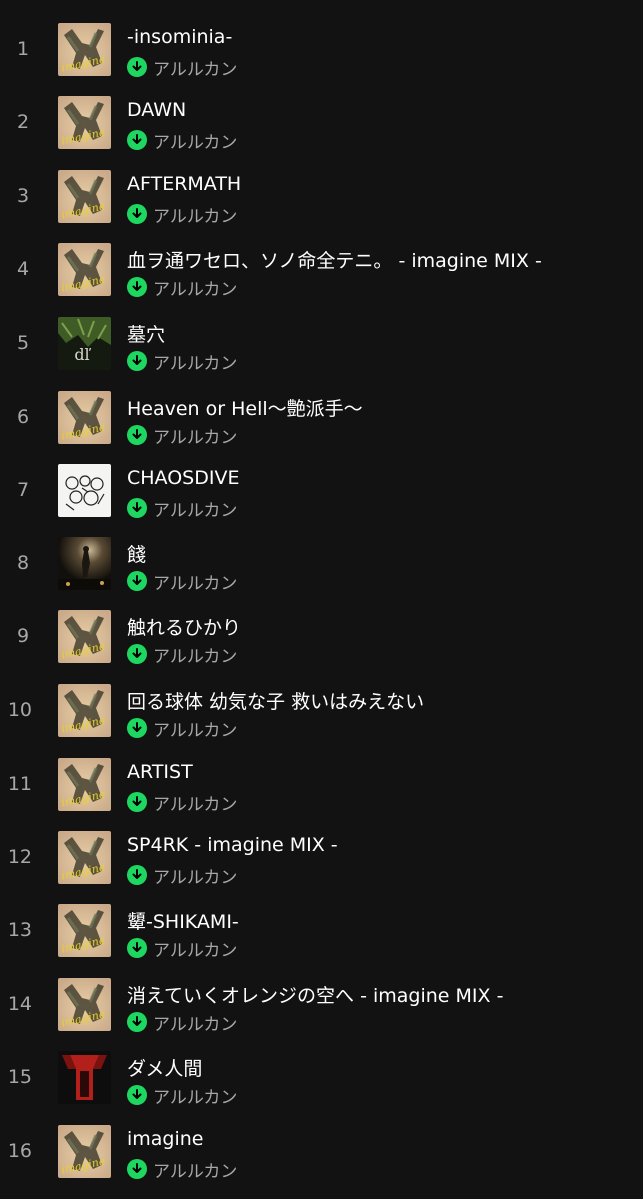 The width and height of the screenshot is (643, 1199). Describe the element at coordinates (23, 563) in the screenshot. I see `track-number: 8` at that location.